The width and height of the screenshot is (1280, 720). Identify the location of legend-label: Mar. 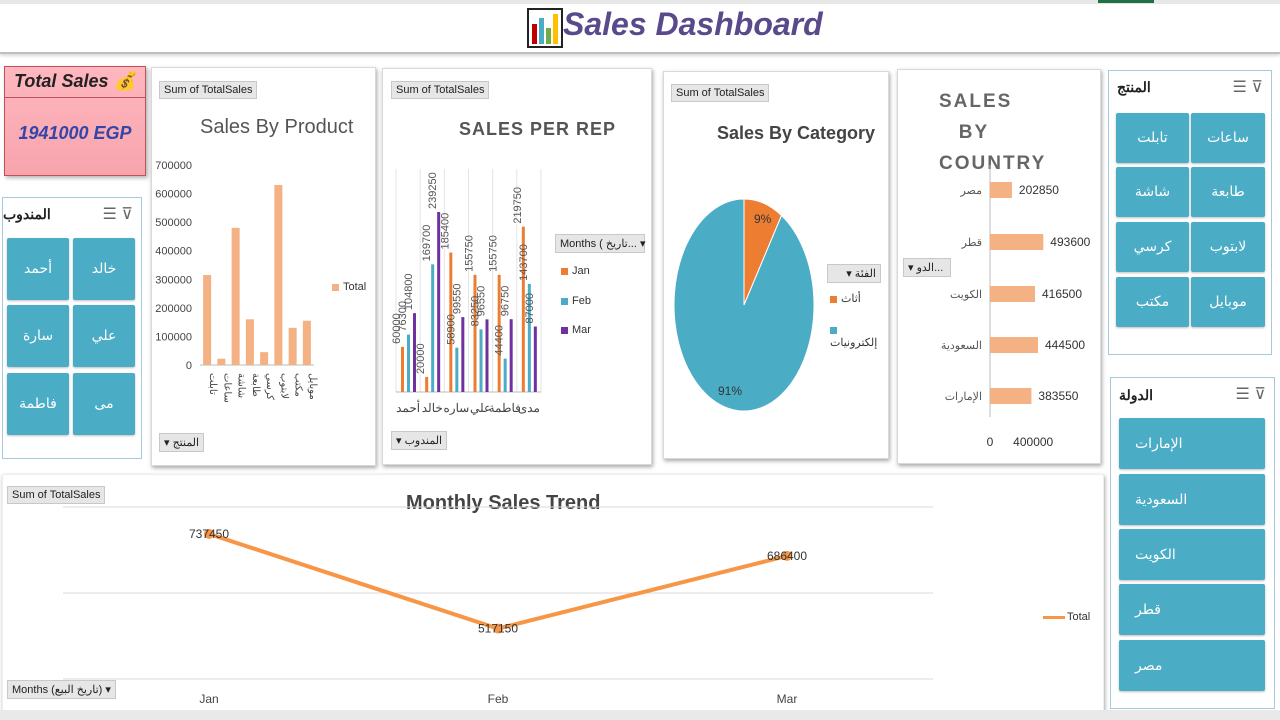
(581, 330).